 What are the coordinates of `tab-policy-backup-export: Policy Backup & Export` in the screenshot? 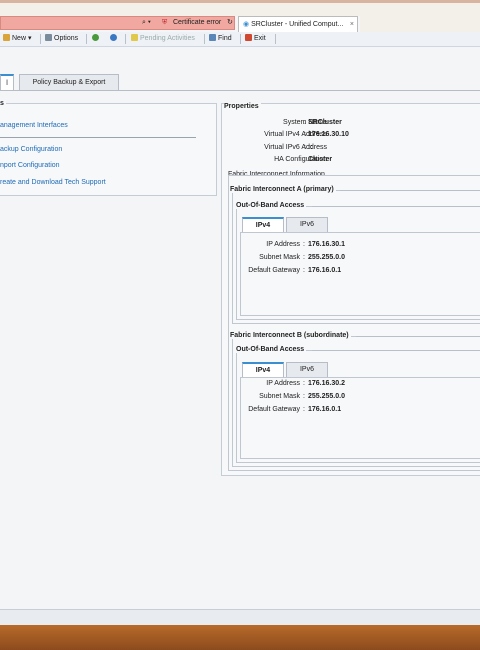 It's located at (69, 82).